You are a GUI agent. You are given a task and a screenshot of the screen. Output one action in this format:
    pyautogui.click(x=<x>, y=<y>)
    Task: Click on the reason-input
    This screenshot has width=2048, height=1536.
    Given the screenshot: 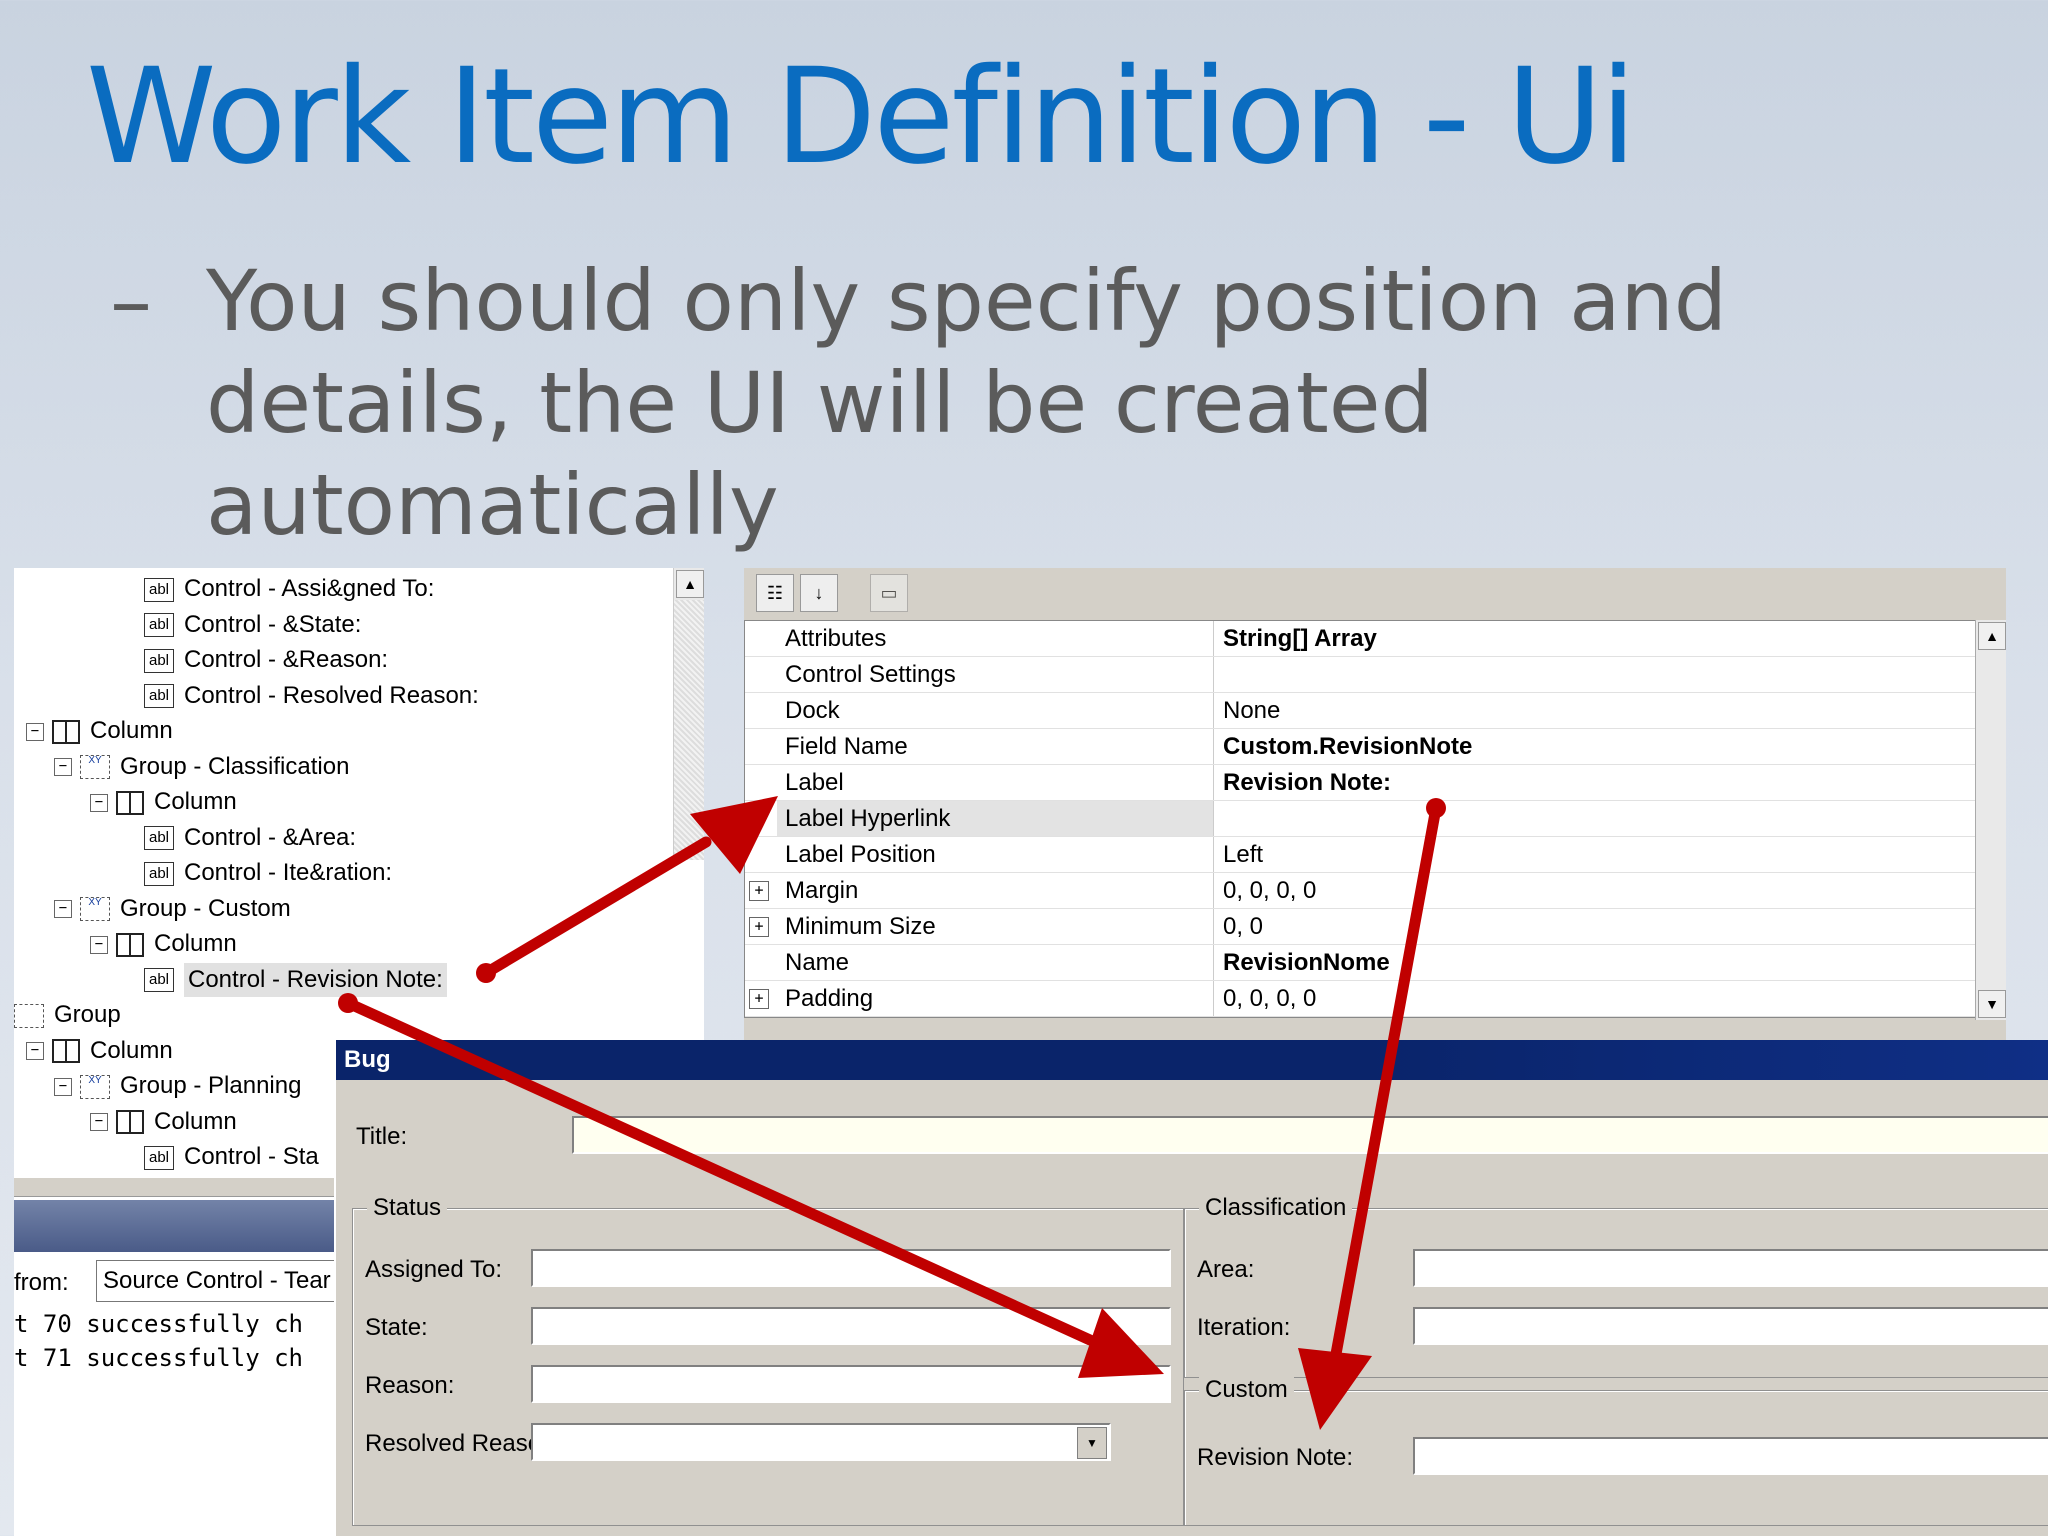 What is the action you would take?
    pyautogui.click(x=851, y=1384)
    